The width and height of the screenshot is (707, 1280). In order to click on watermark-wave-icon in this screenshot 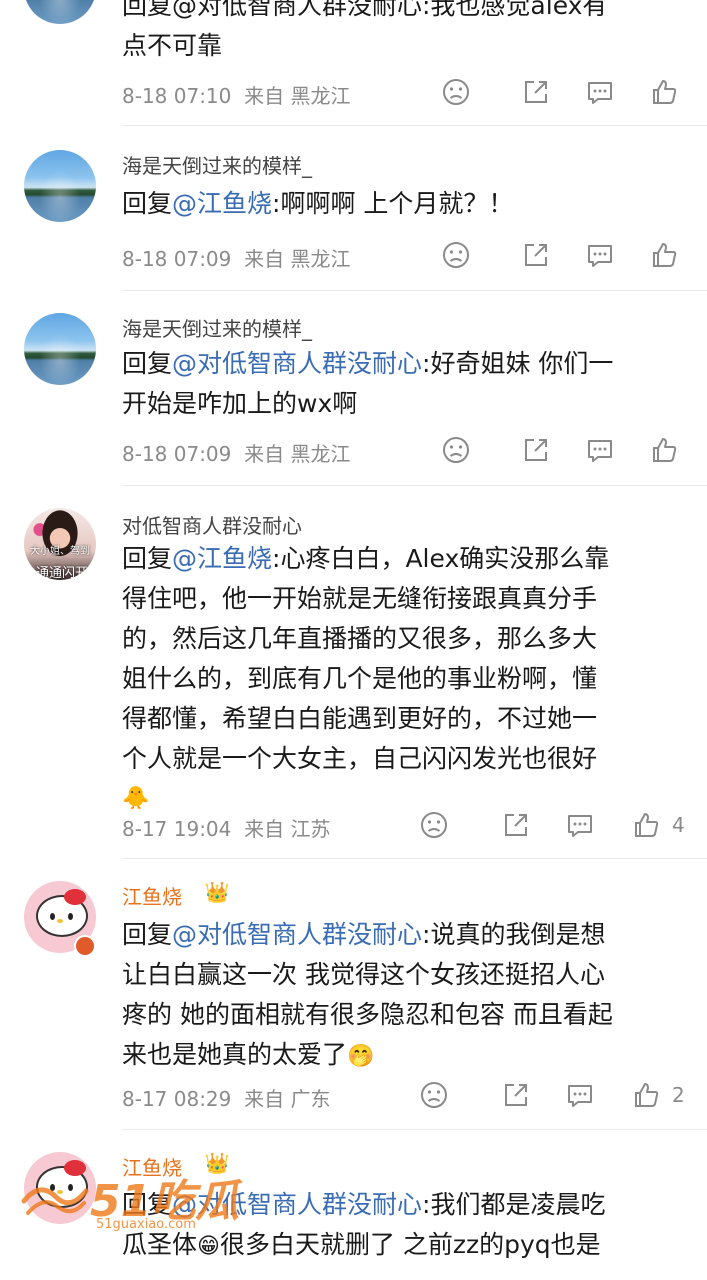, I will do `click(55, 1201)`.